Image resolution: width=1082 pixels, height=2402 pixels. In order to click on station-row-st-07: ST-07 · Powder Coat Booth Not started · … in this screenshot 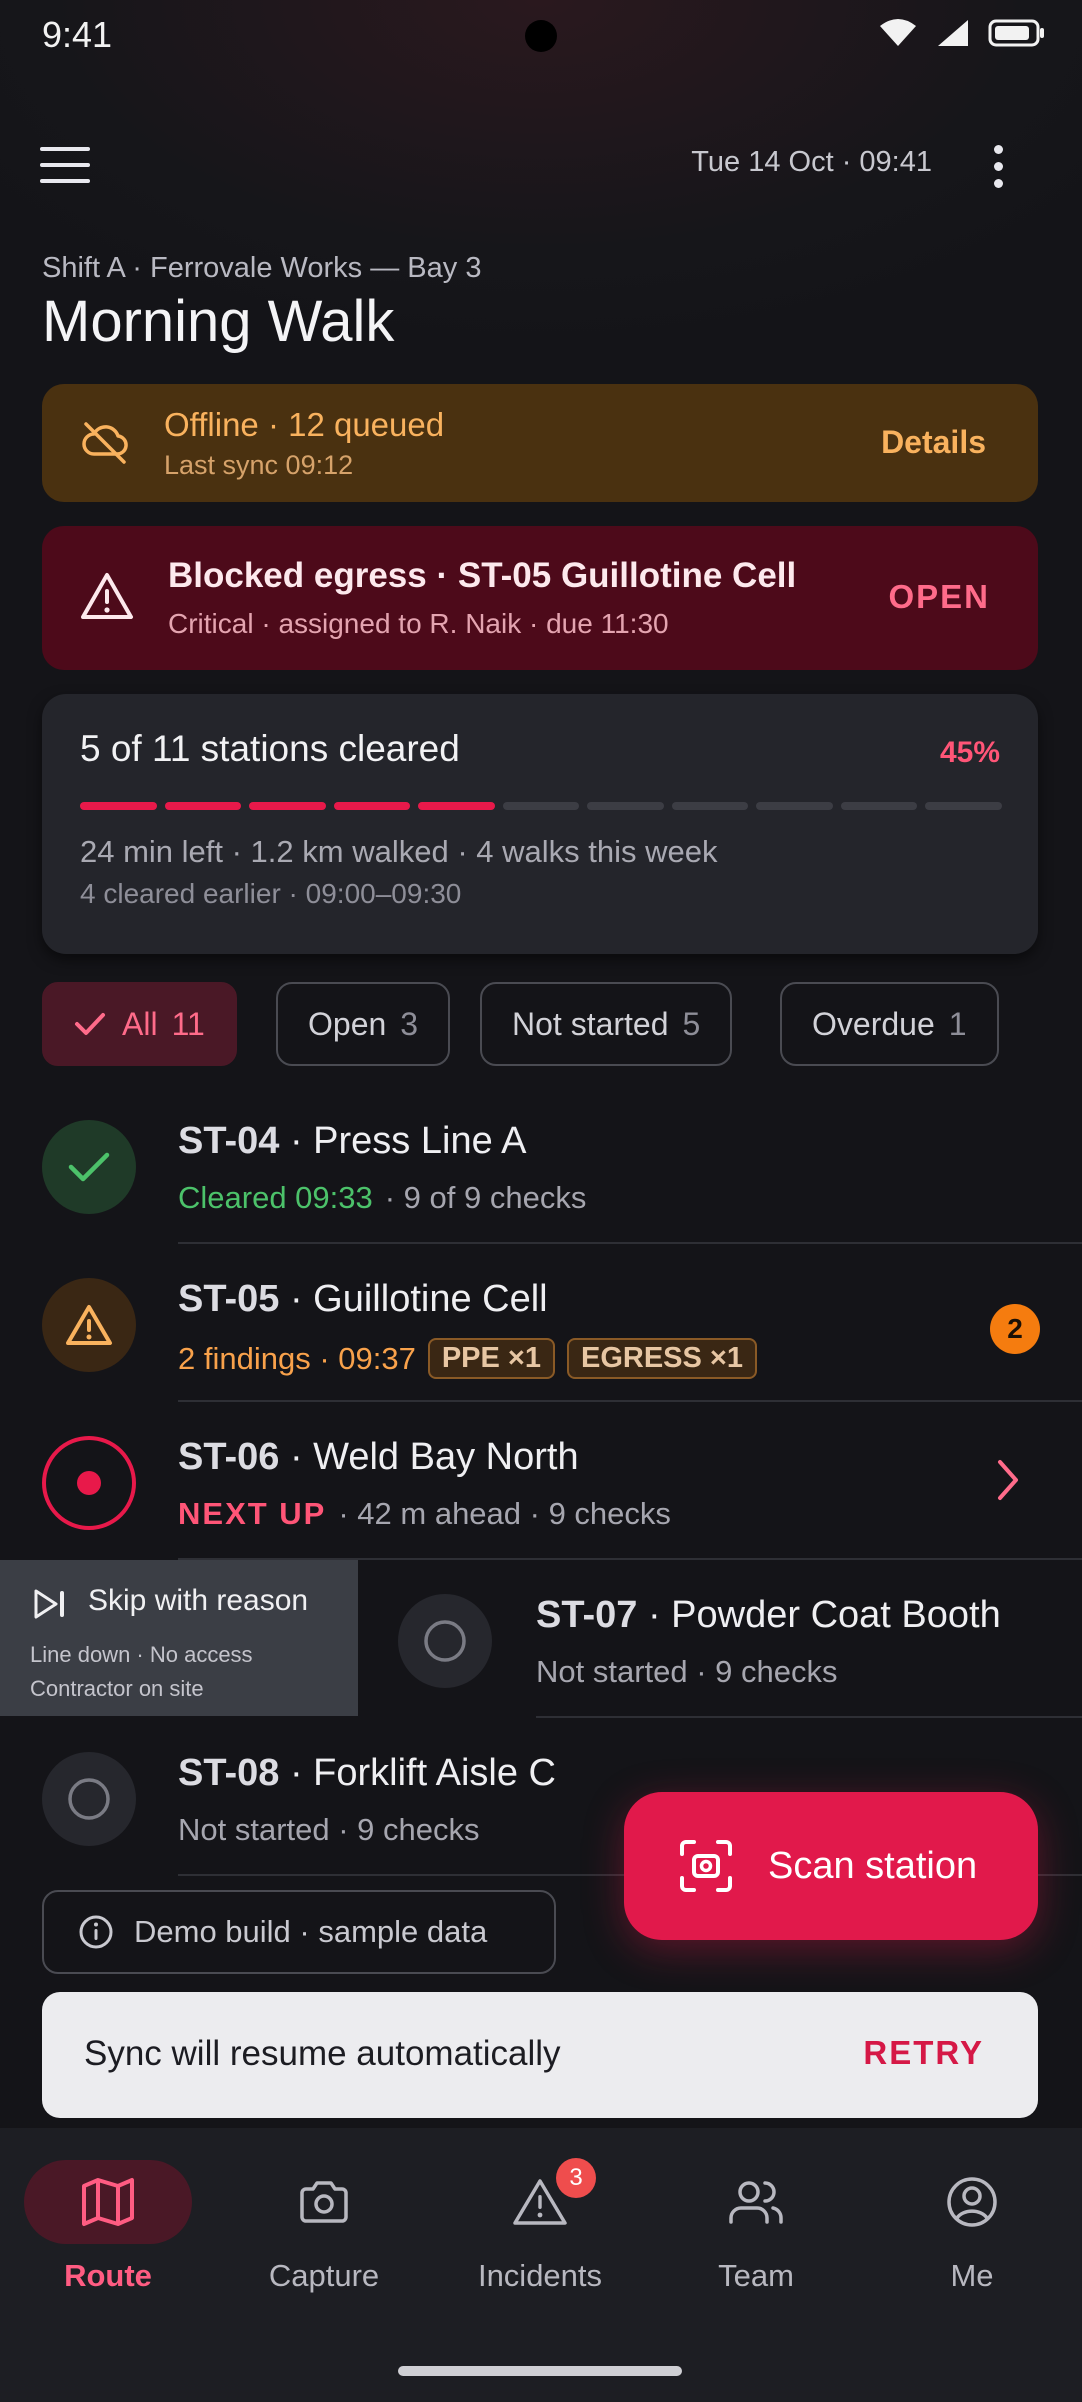, I will do `click(720, 1639)`.